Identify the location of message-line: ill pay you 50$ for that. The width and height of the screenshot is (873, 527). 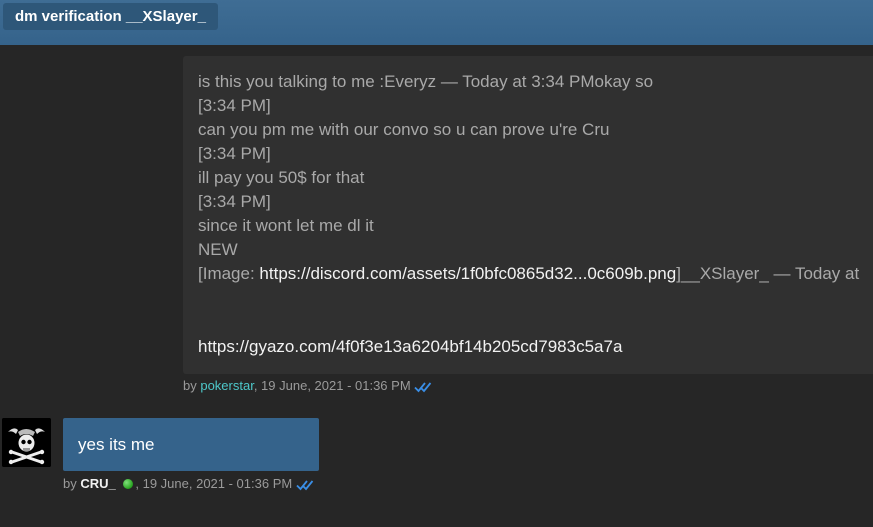
(281, 177).